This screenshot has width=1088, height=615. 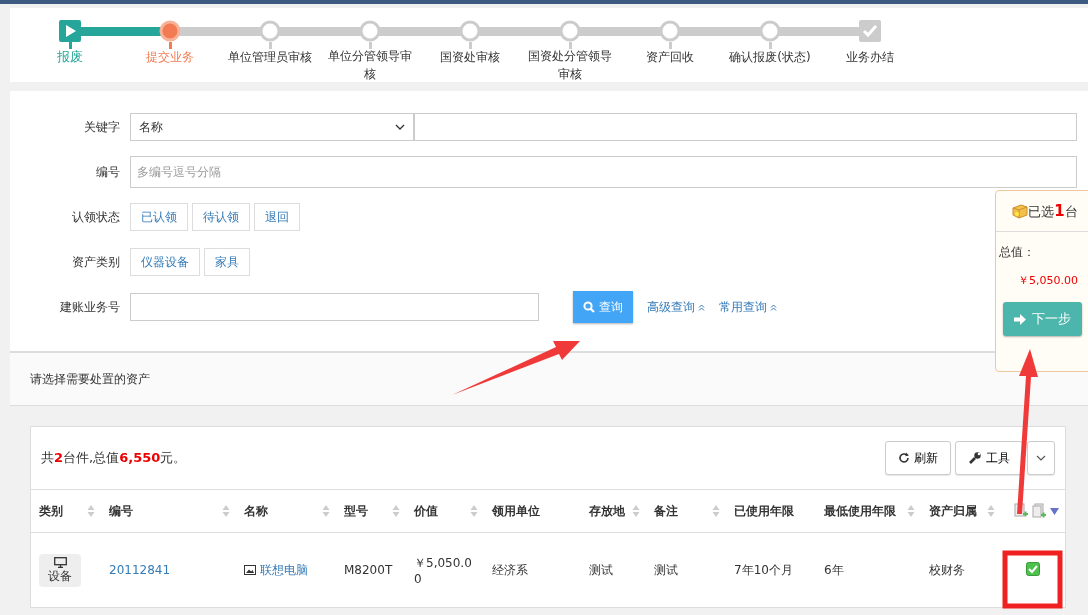 I want to click on category-option: 仪器设备, so click(x=165, y=262).